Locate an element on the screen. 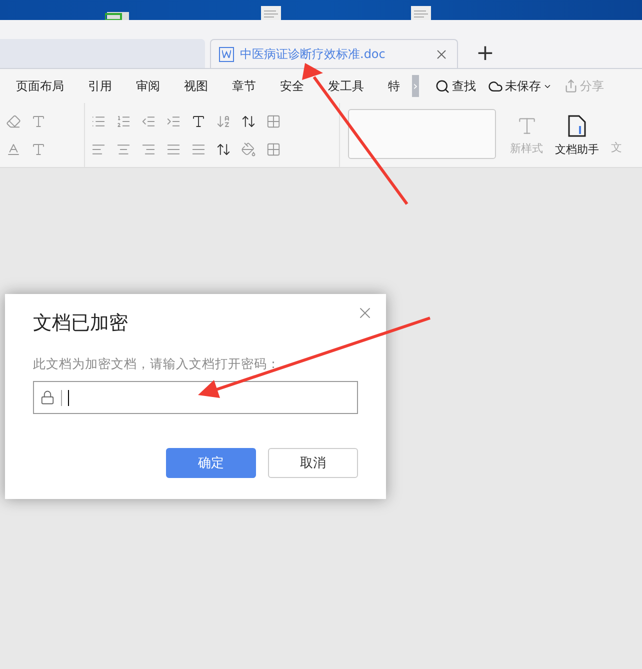  assistant-button: 文档助手 is located at coordinates (577, 135).